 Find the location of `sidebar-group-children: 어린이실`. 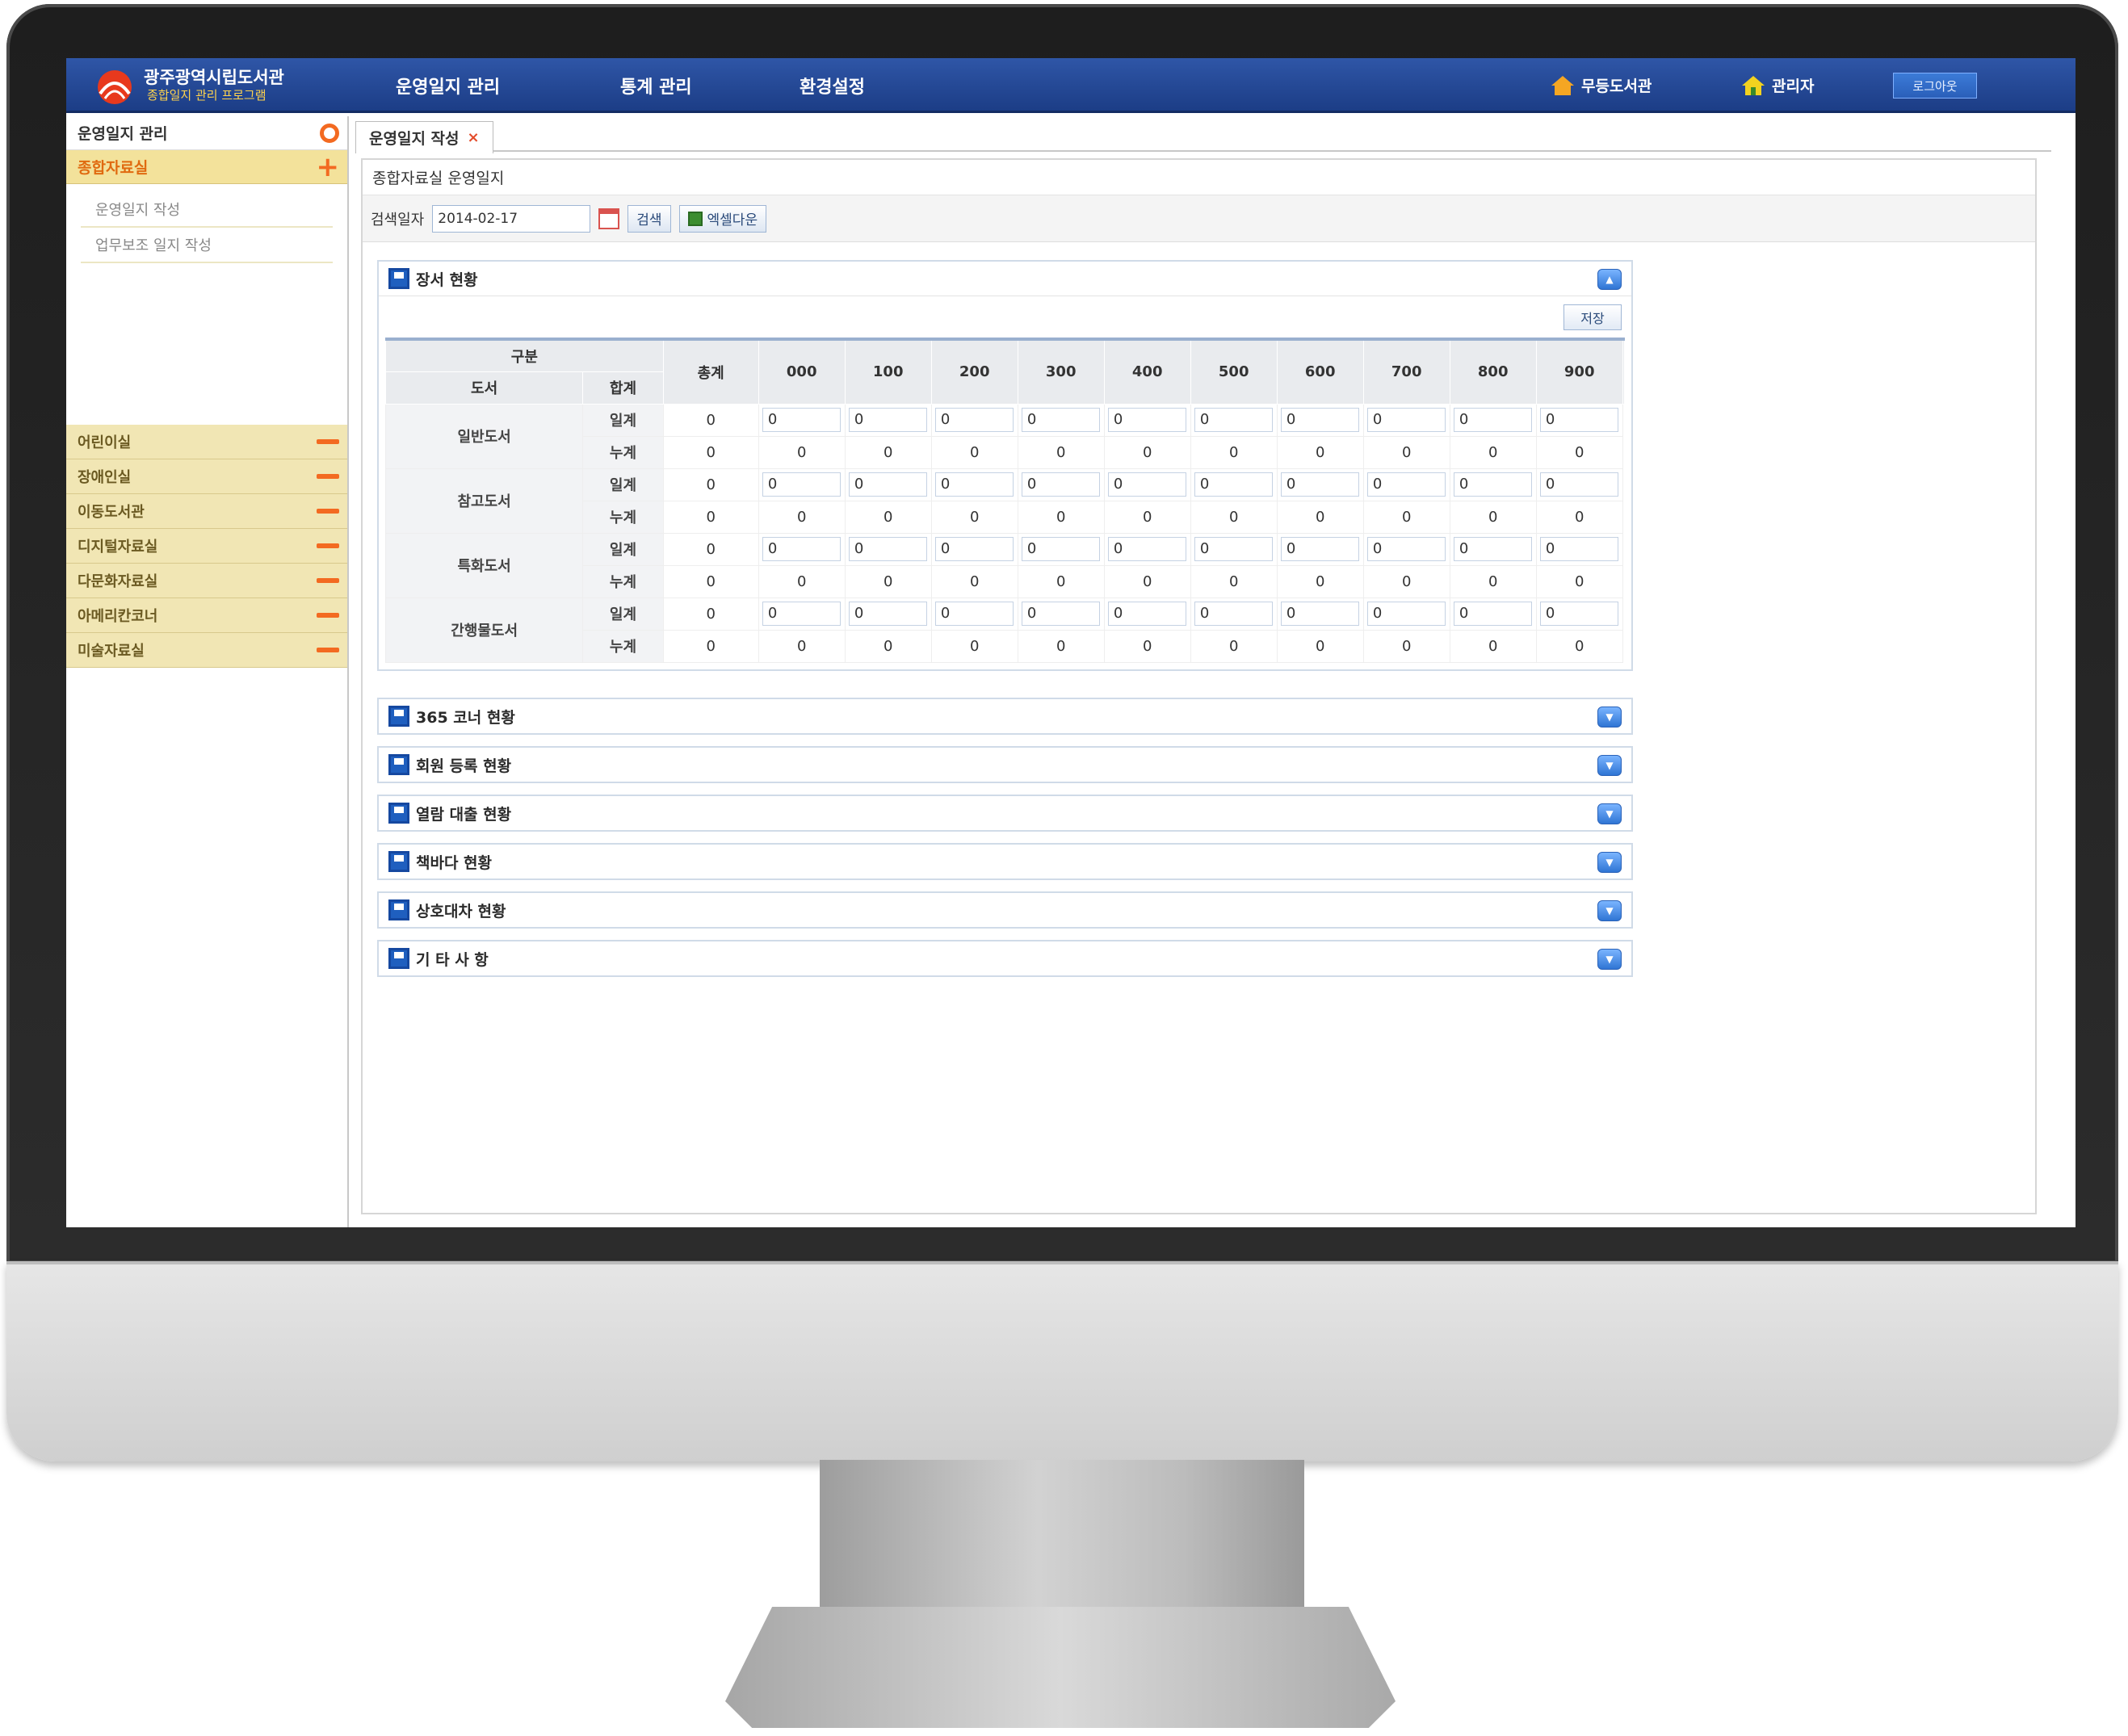

sidebar-group-children: 어린이실 is located at coordinates (206, 442).